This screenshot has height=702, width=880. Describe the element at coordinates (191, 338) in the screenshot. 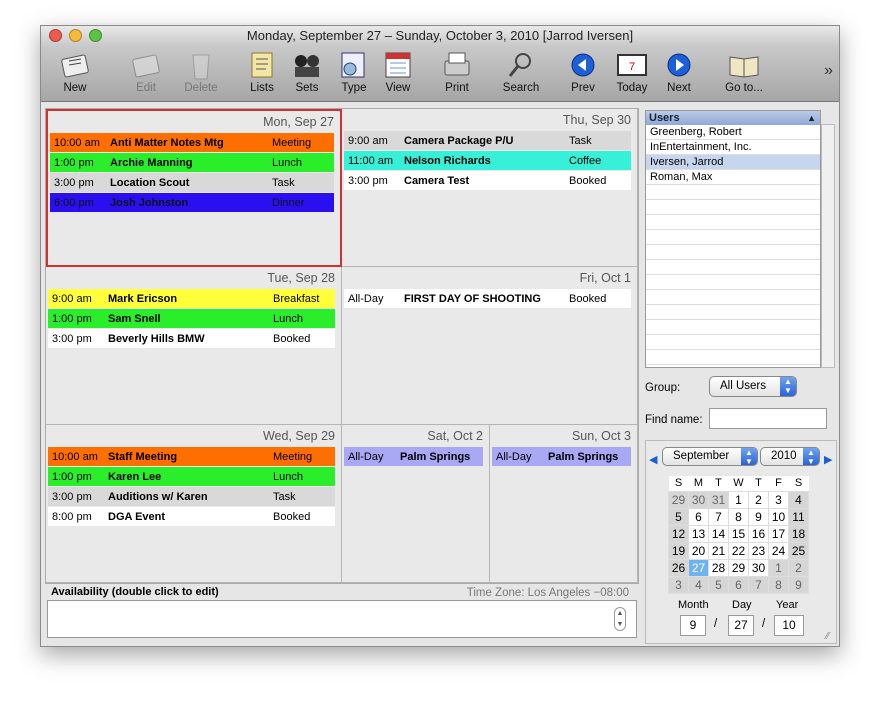

I see `calendar-event: 3:00 pm Beverly Hills BMW Booked` at that location.